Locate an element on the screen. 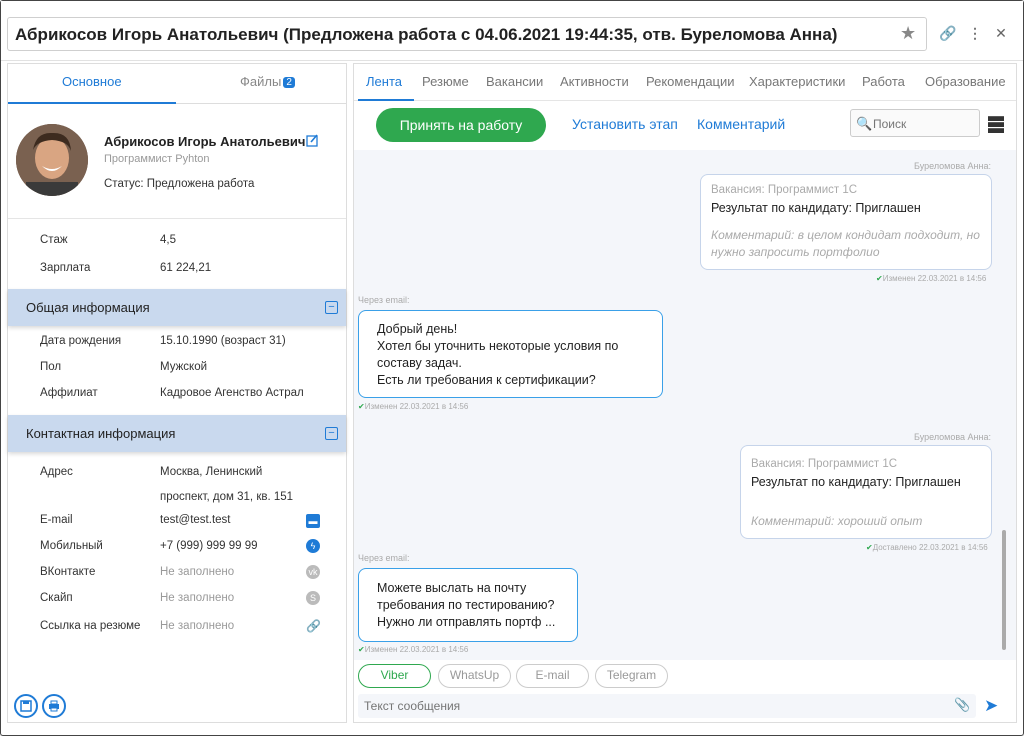 This screenshot has width=1024, height=736. menu-icon: ▬ ▬ ▬ is located at coordinates (996, 123).